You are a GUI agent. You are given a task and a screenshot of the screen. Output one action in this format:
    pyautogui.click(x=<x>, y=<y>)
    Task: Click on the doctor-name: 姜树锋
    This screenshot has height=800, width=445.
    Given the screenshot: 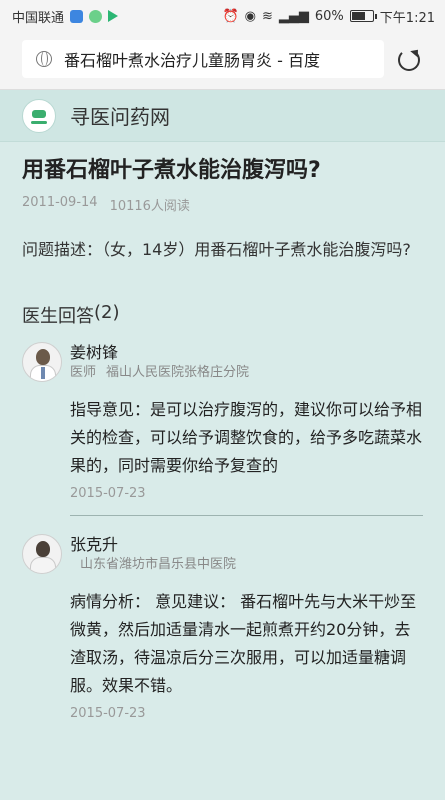 What is the action you would take?
    pyautogui.click(x=246, y=353)
    